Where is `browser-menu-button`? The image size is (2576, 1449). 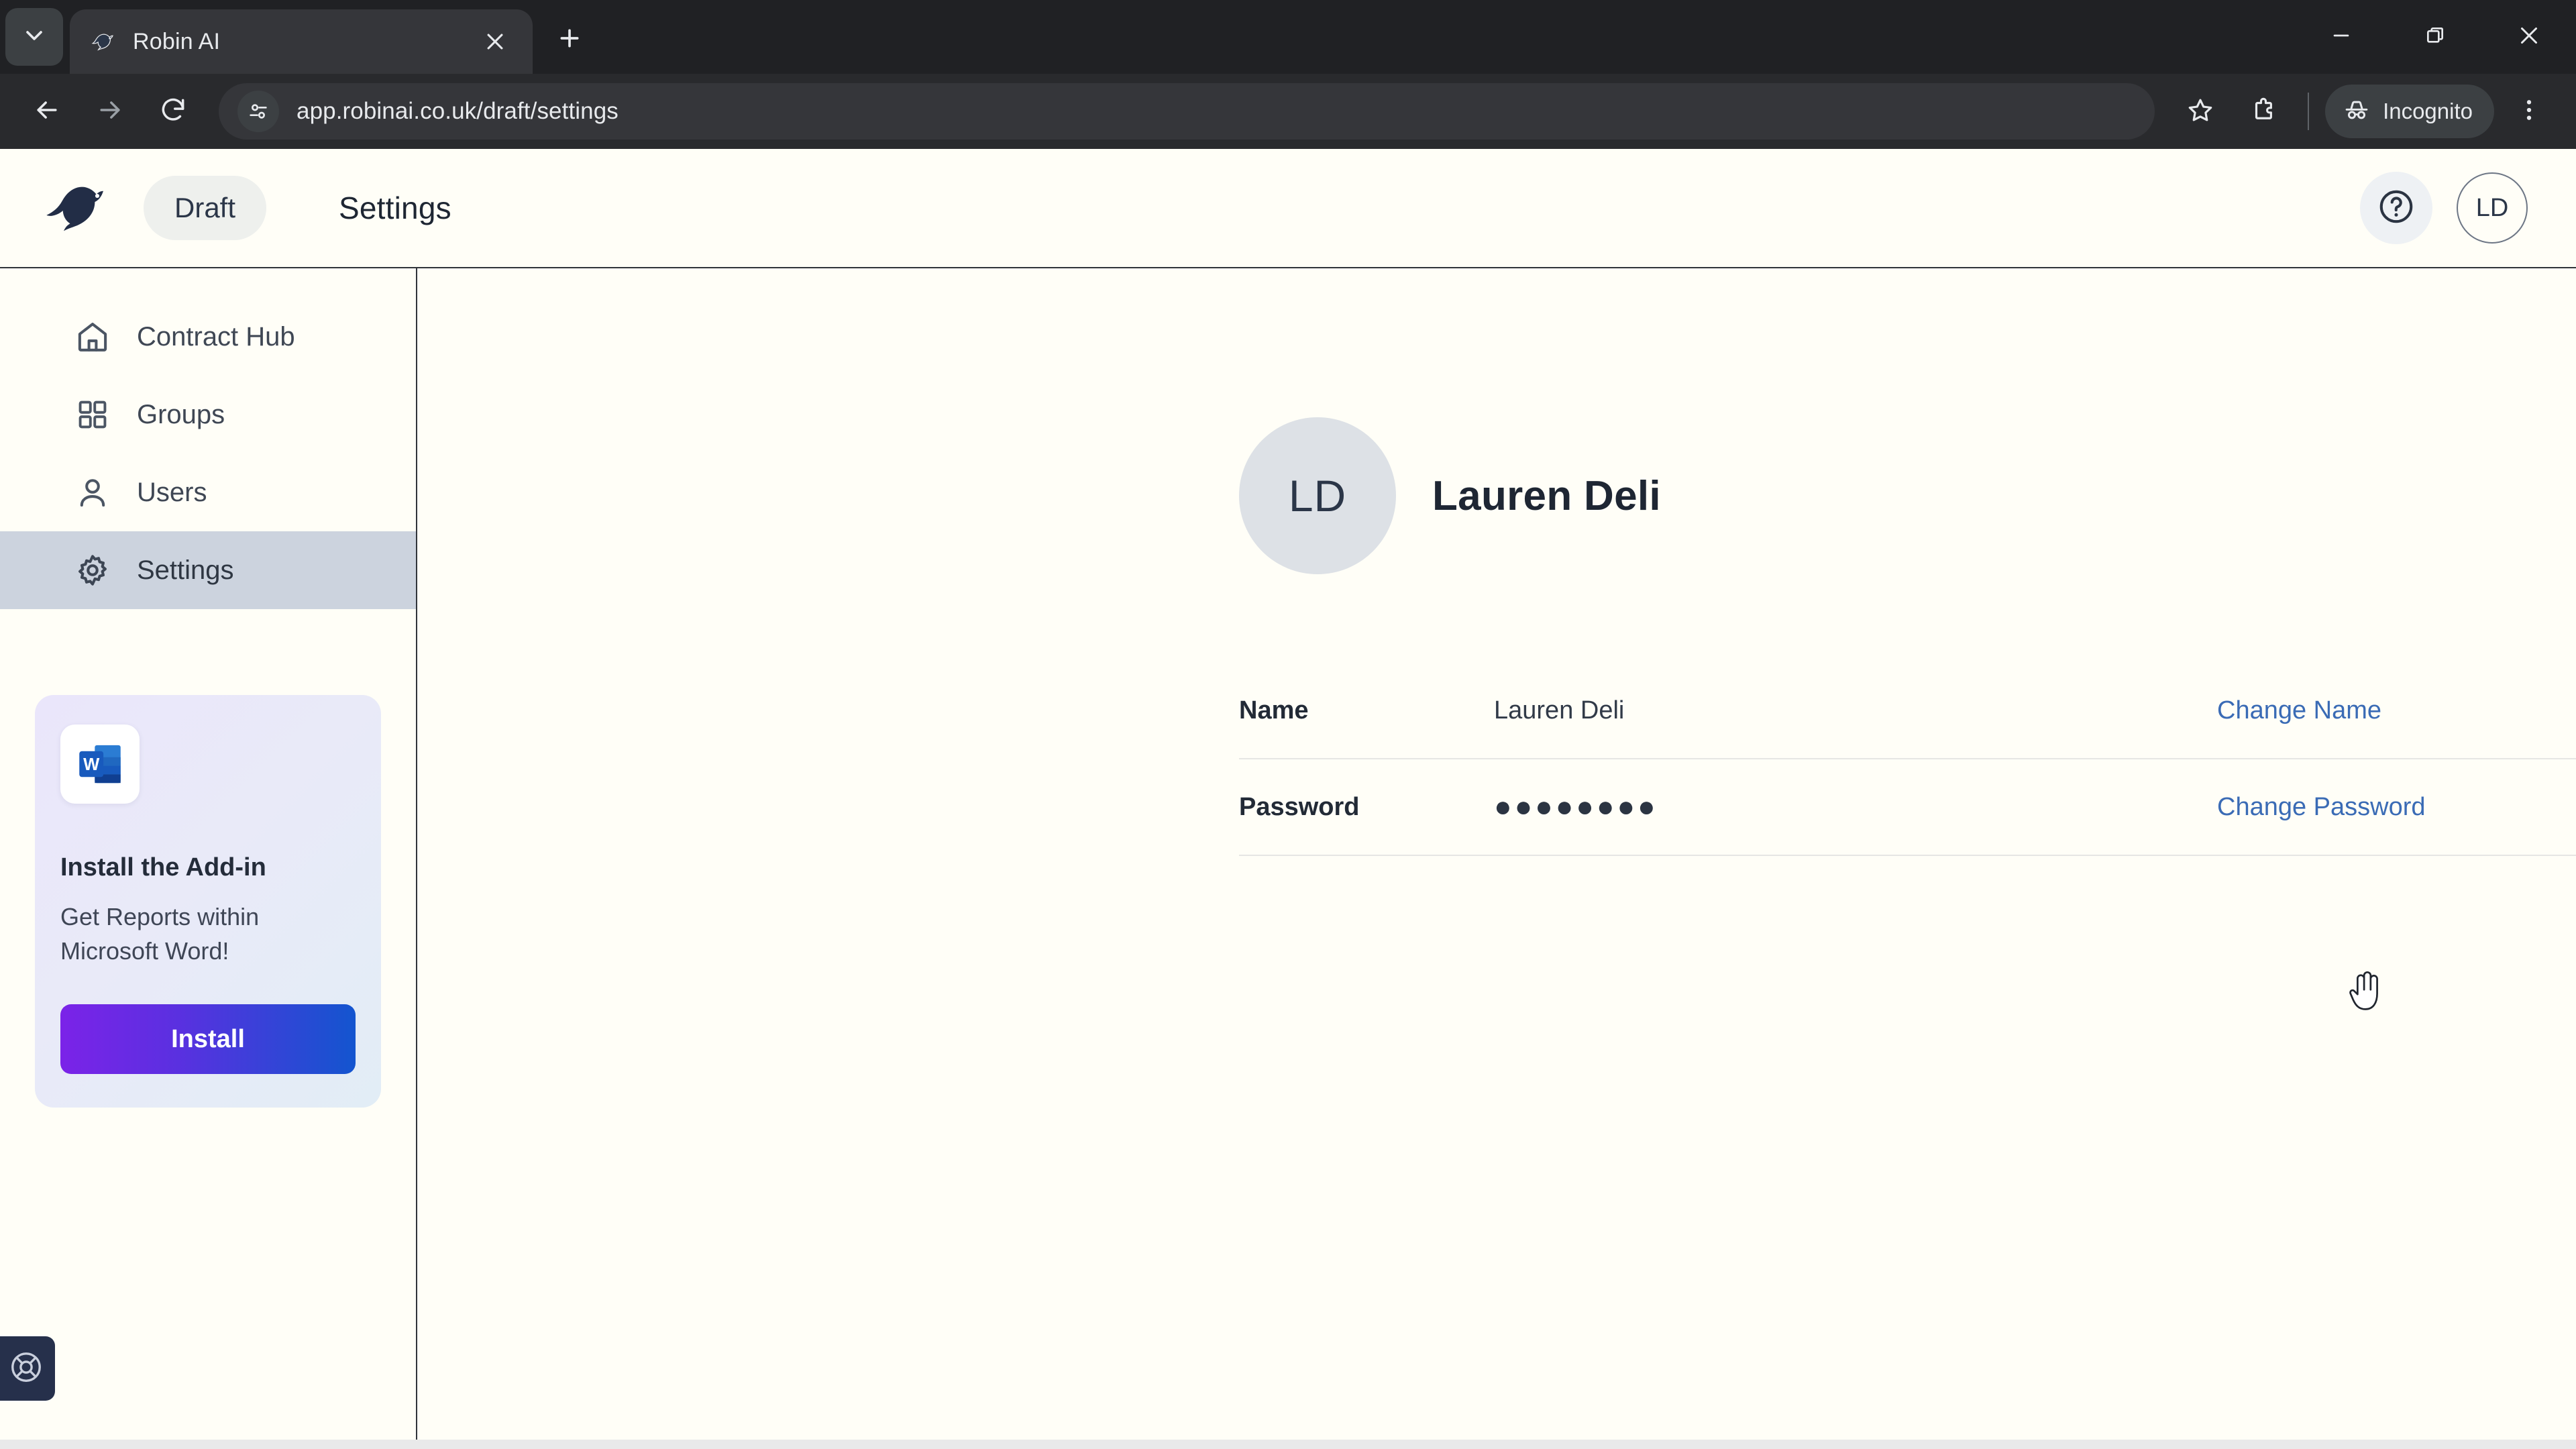
browser-menu-button is located at coordinates (2529, 111).